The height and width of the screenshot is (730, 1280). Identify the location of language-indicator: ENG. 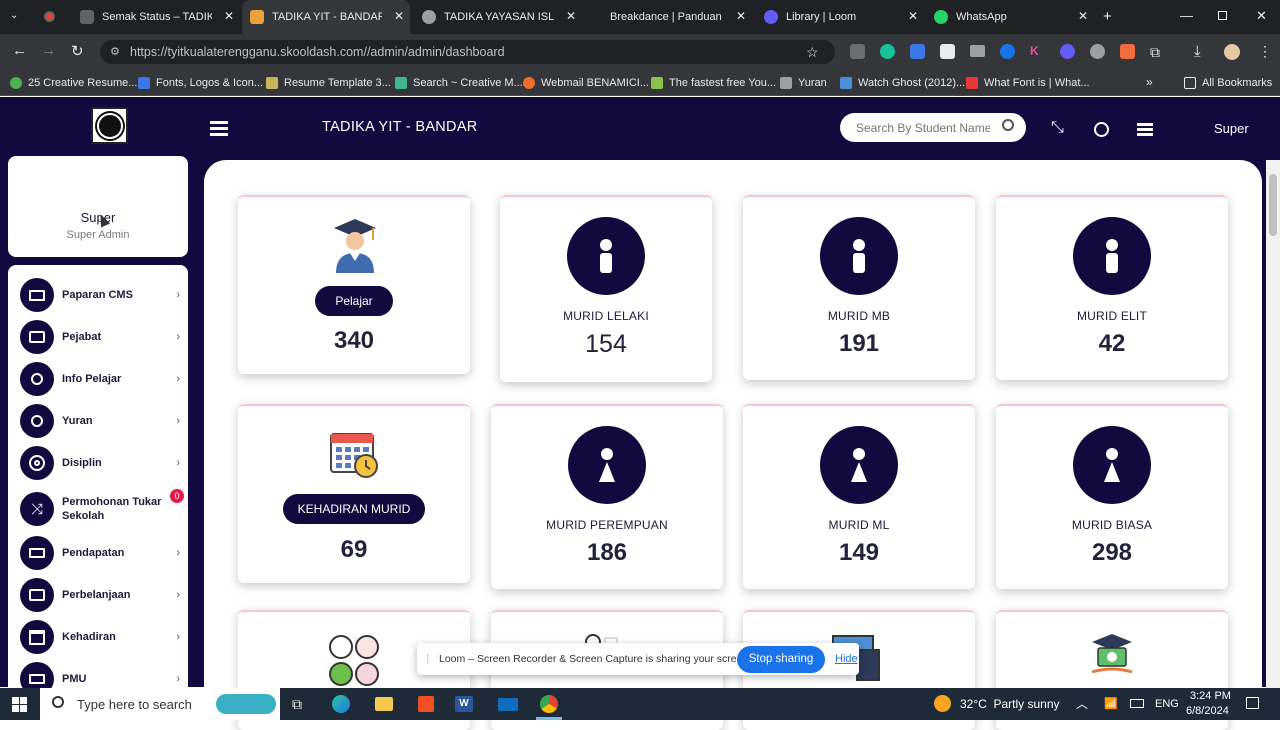
(1167, 704).